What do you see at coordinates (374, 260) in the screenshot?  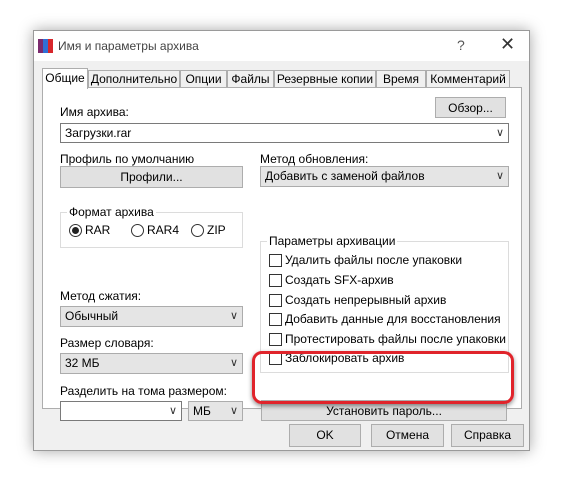 I see `delete-after-packing-label: Удалить файлы после упаковки` at bounding box center [374, 260].